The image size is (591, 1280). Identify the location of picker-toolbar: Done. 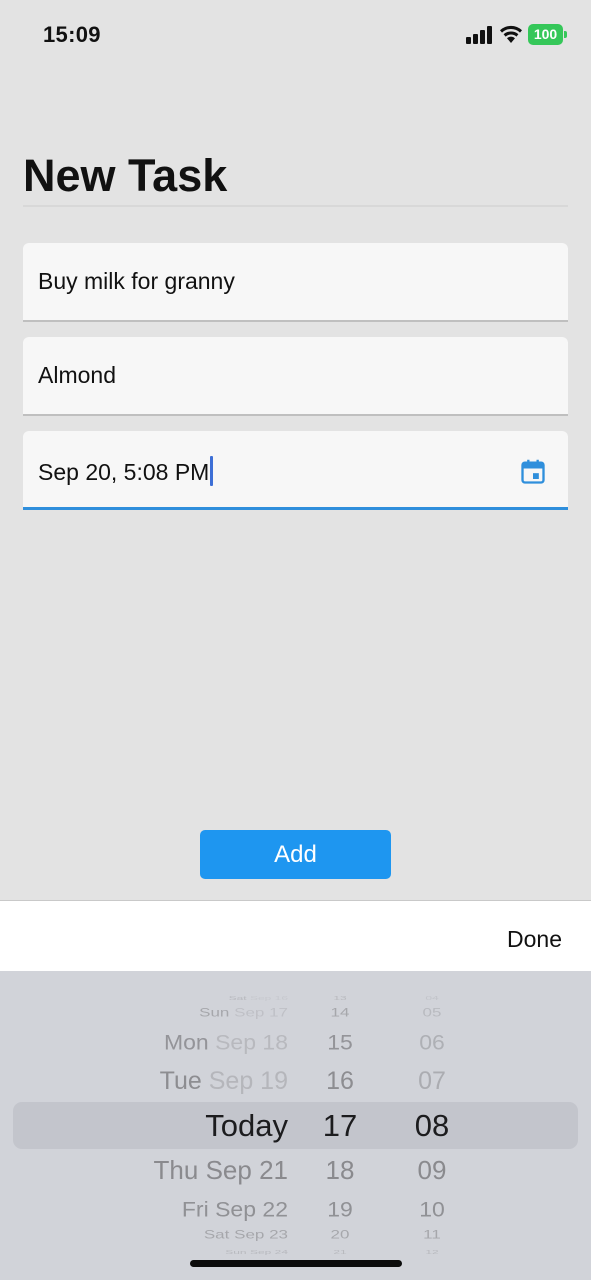
(295, 935).